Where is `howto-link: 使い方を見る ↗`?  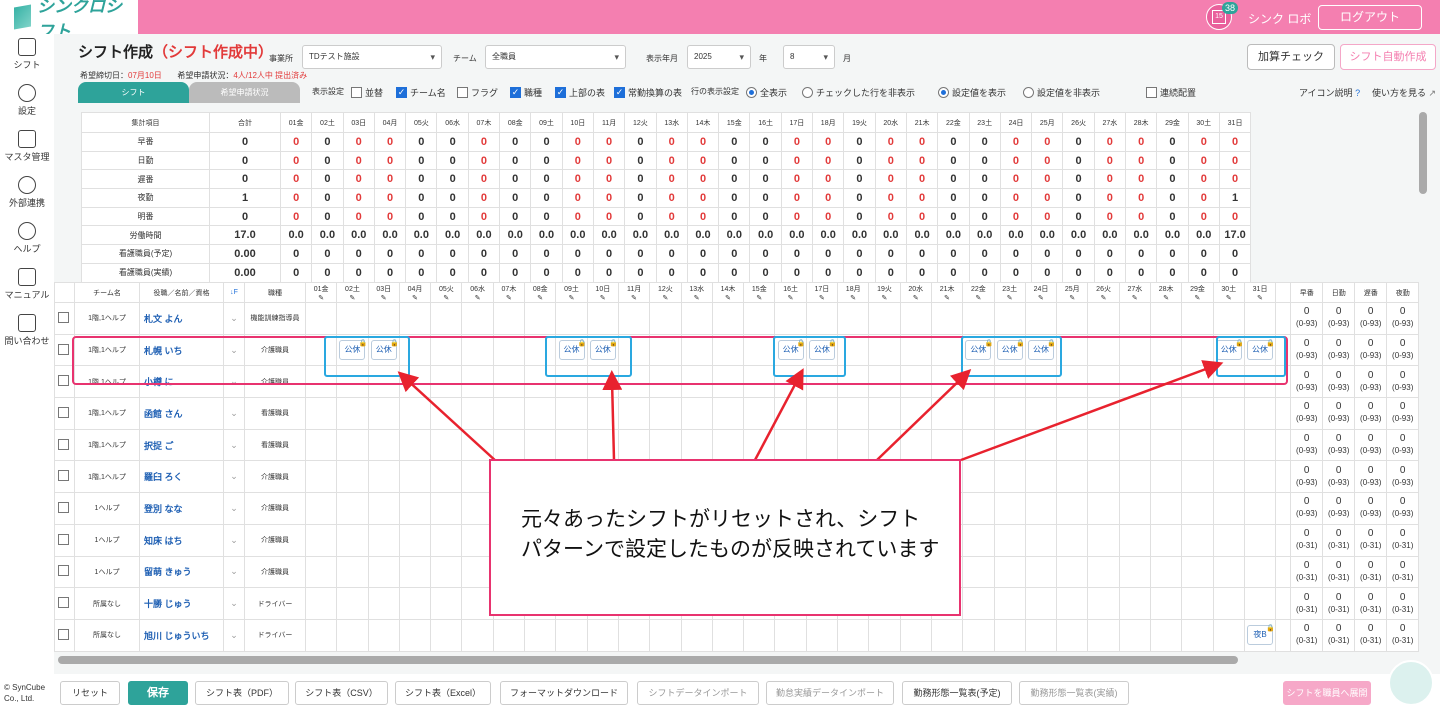 howto-link: 使い方を見る ↗ is located at coordinates (1404, 92).